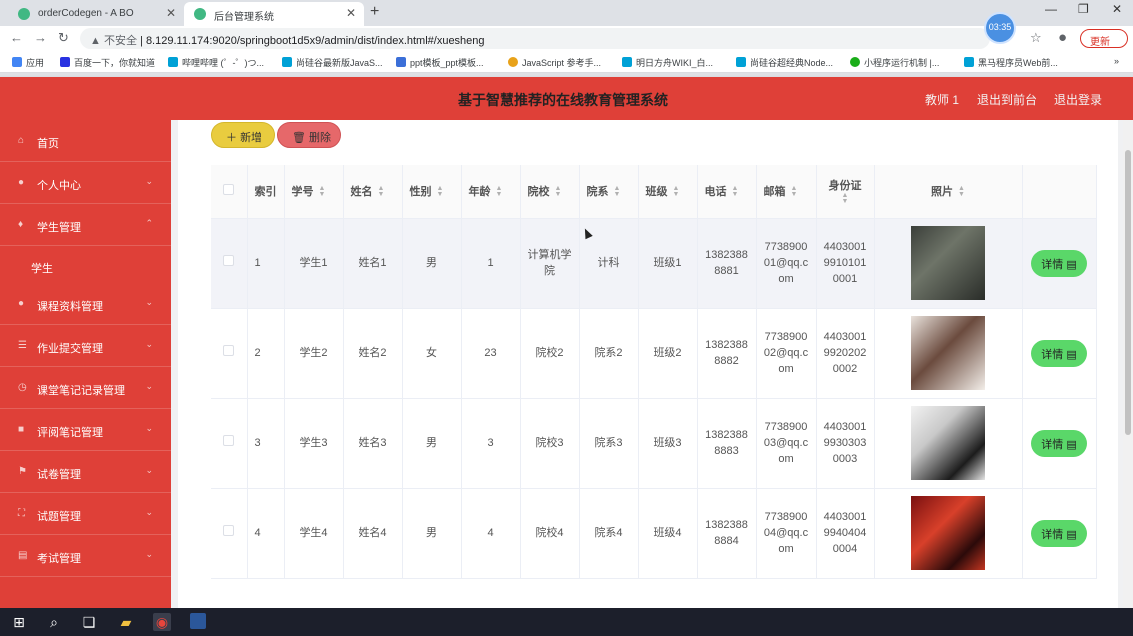  I want to click on sidebar-item-label: 学生管理, so click(59, 228).